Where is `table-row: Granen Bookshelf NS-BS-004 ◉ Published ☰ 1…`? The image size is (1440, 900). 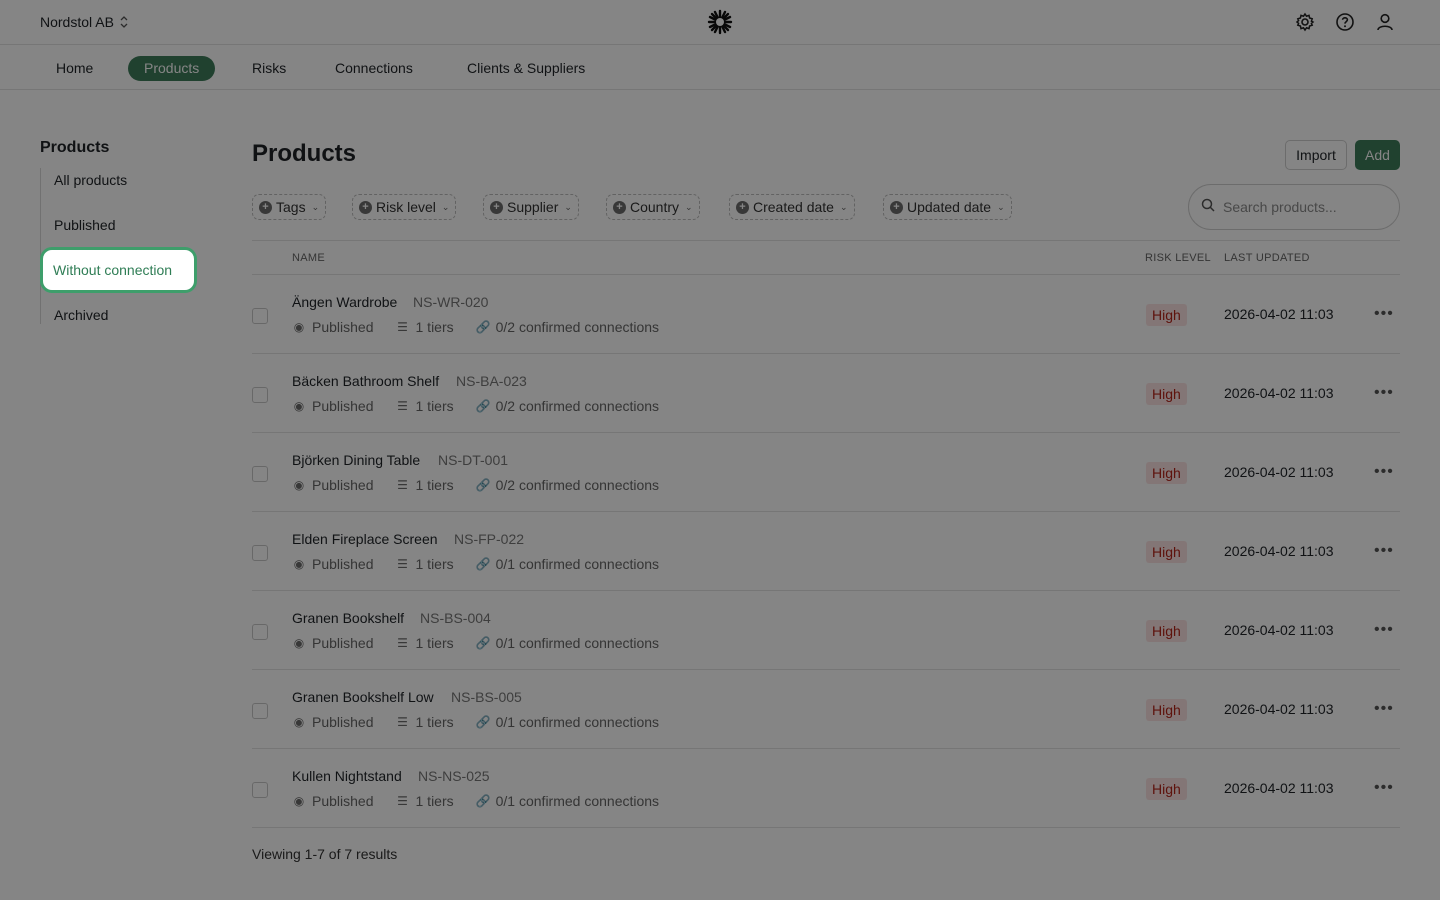
table-row: Granen Bookshelf NS-BS-004 ◉ Published ☰ 1… is located at coordinates (826, 630).